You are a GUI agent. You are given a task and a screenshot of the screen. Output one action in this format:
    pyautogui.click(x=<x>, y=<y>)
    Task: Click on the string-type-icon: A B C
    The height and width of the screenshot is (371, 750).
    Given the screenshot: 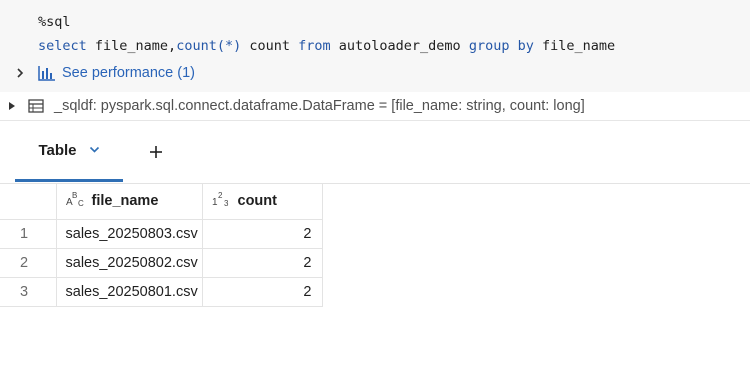 What is the action you would take?
    pyautogui.click(x=76, y=201)
    